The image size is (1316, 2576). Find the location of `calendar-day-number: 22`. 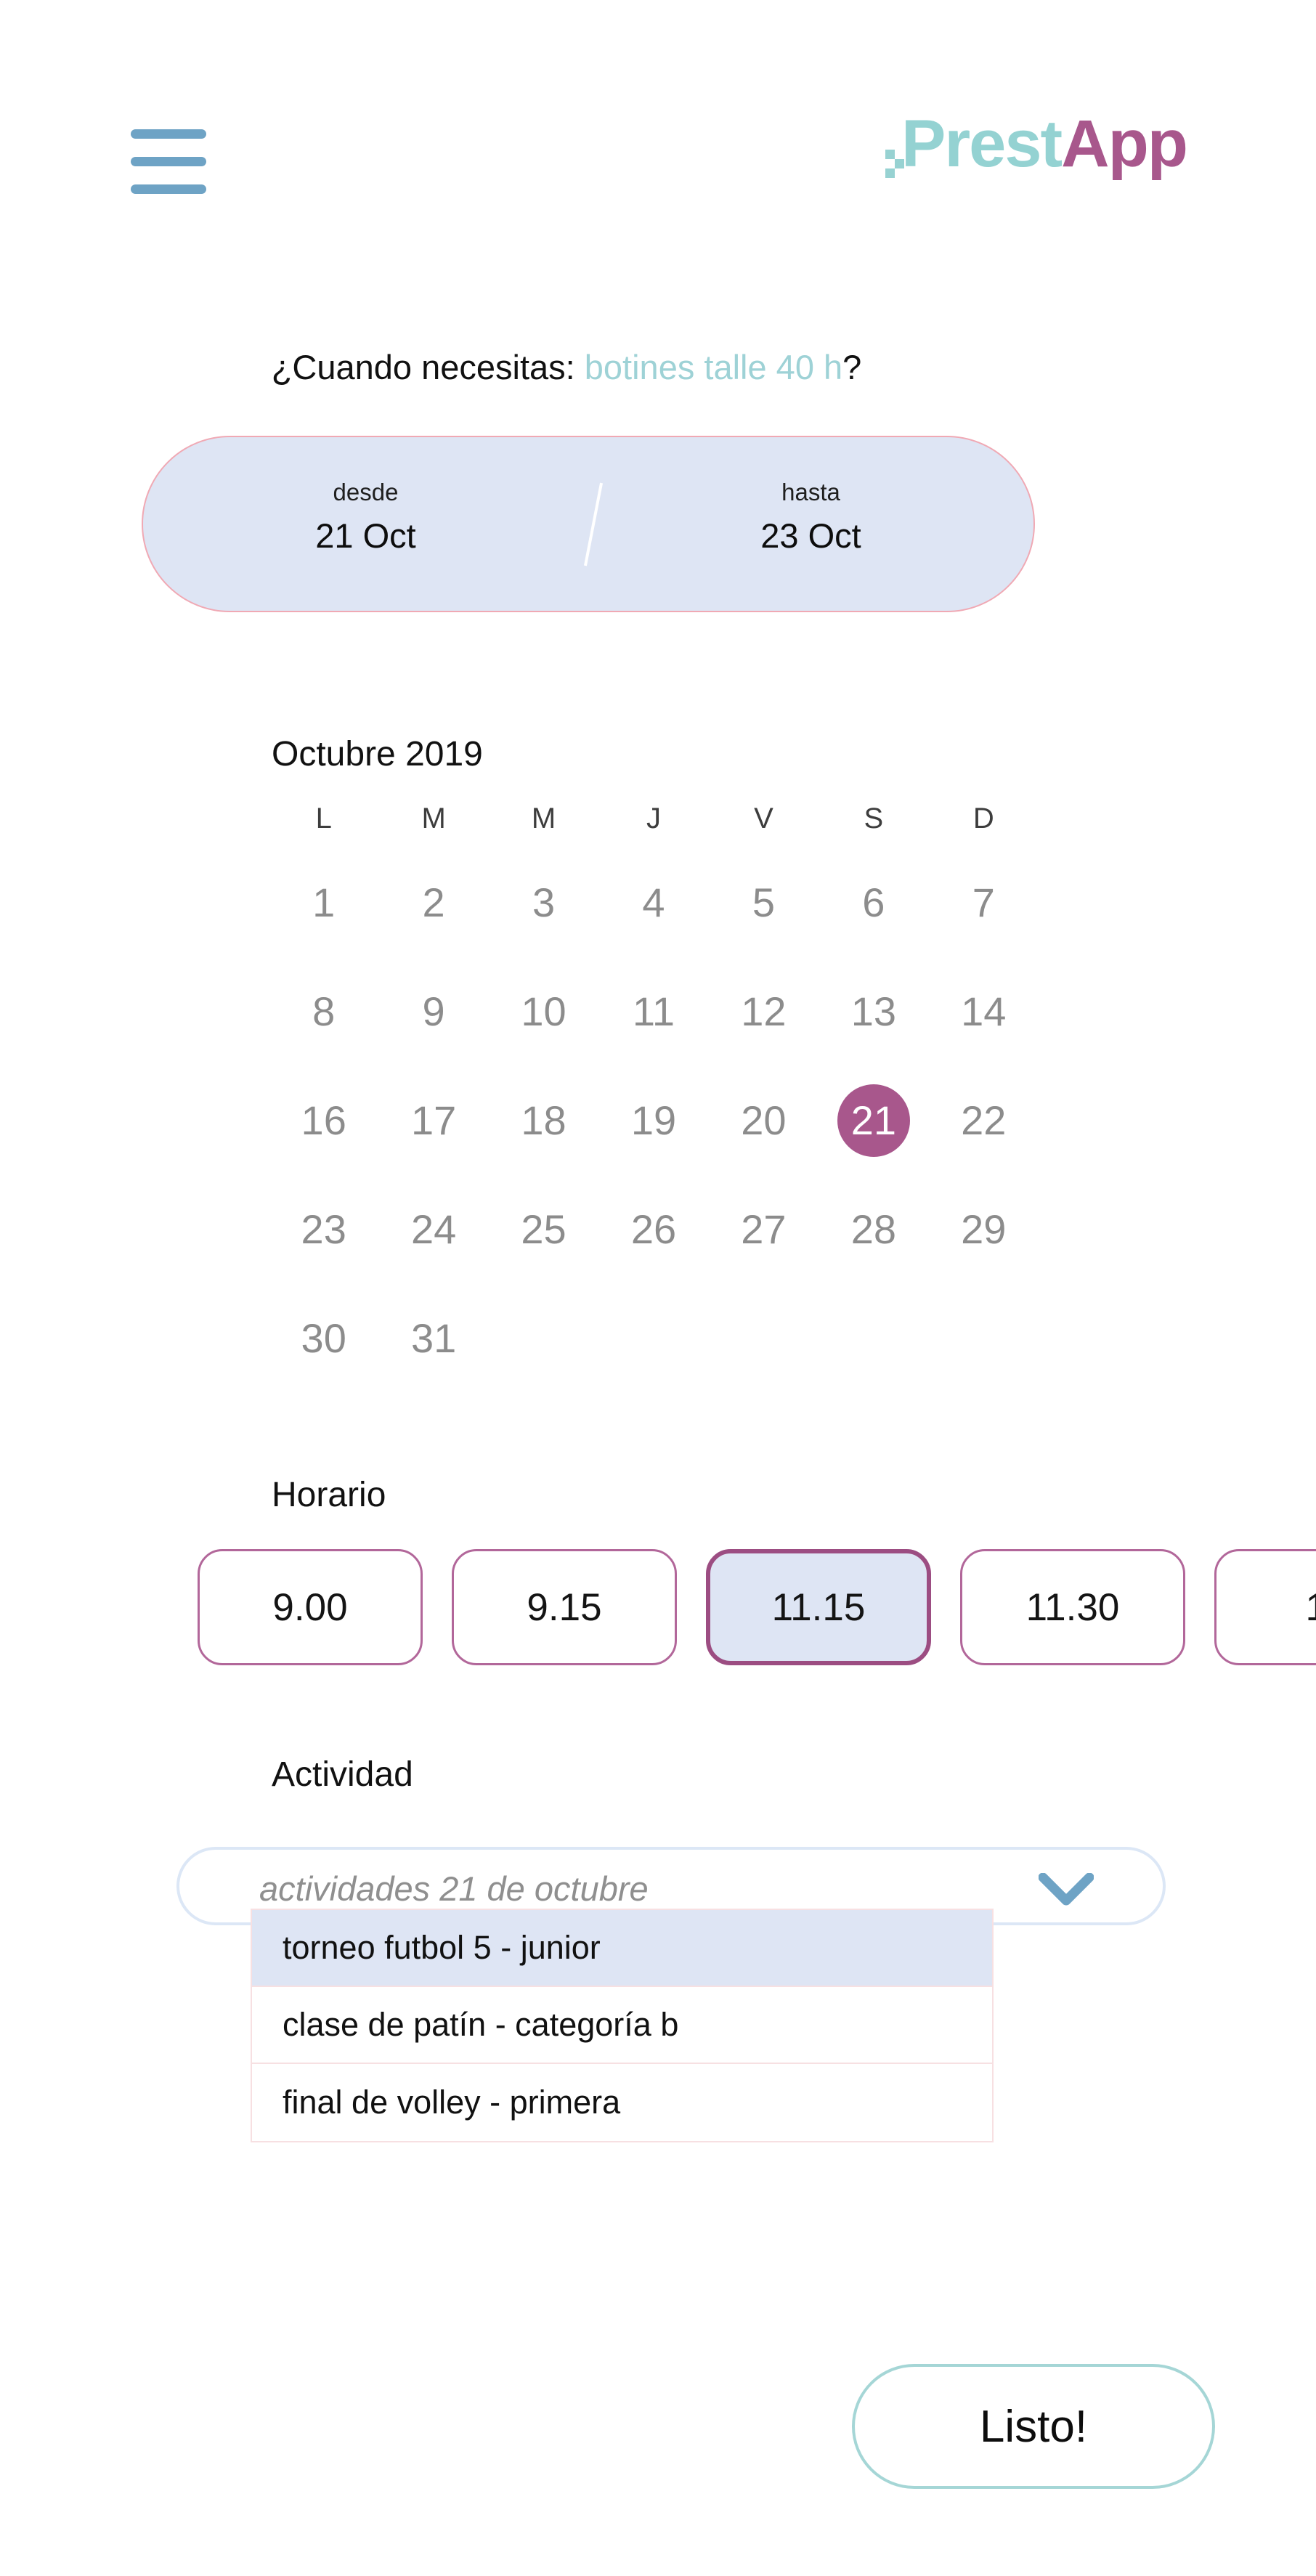

calendar-day-number: 22 is located at coordinates (984, 1120).